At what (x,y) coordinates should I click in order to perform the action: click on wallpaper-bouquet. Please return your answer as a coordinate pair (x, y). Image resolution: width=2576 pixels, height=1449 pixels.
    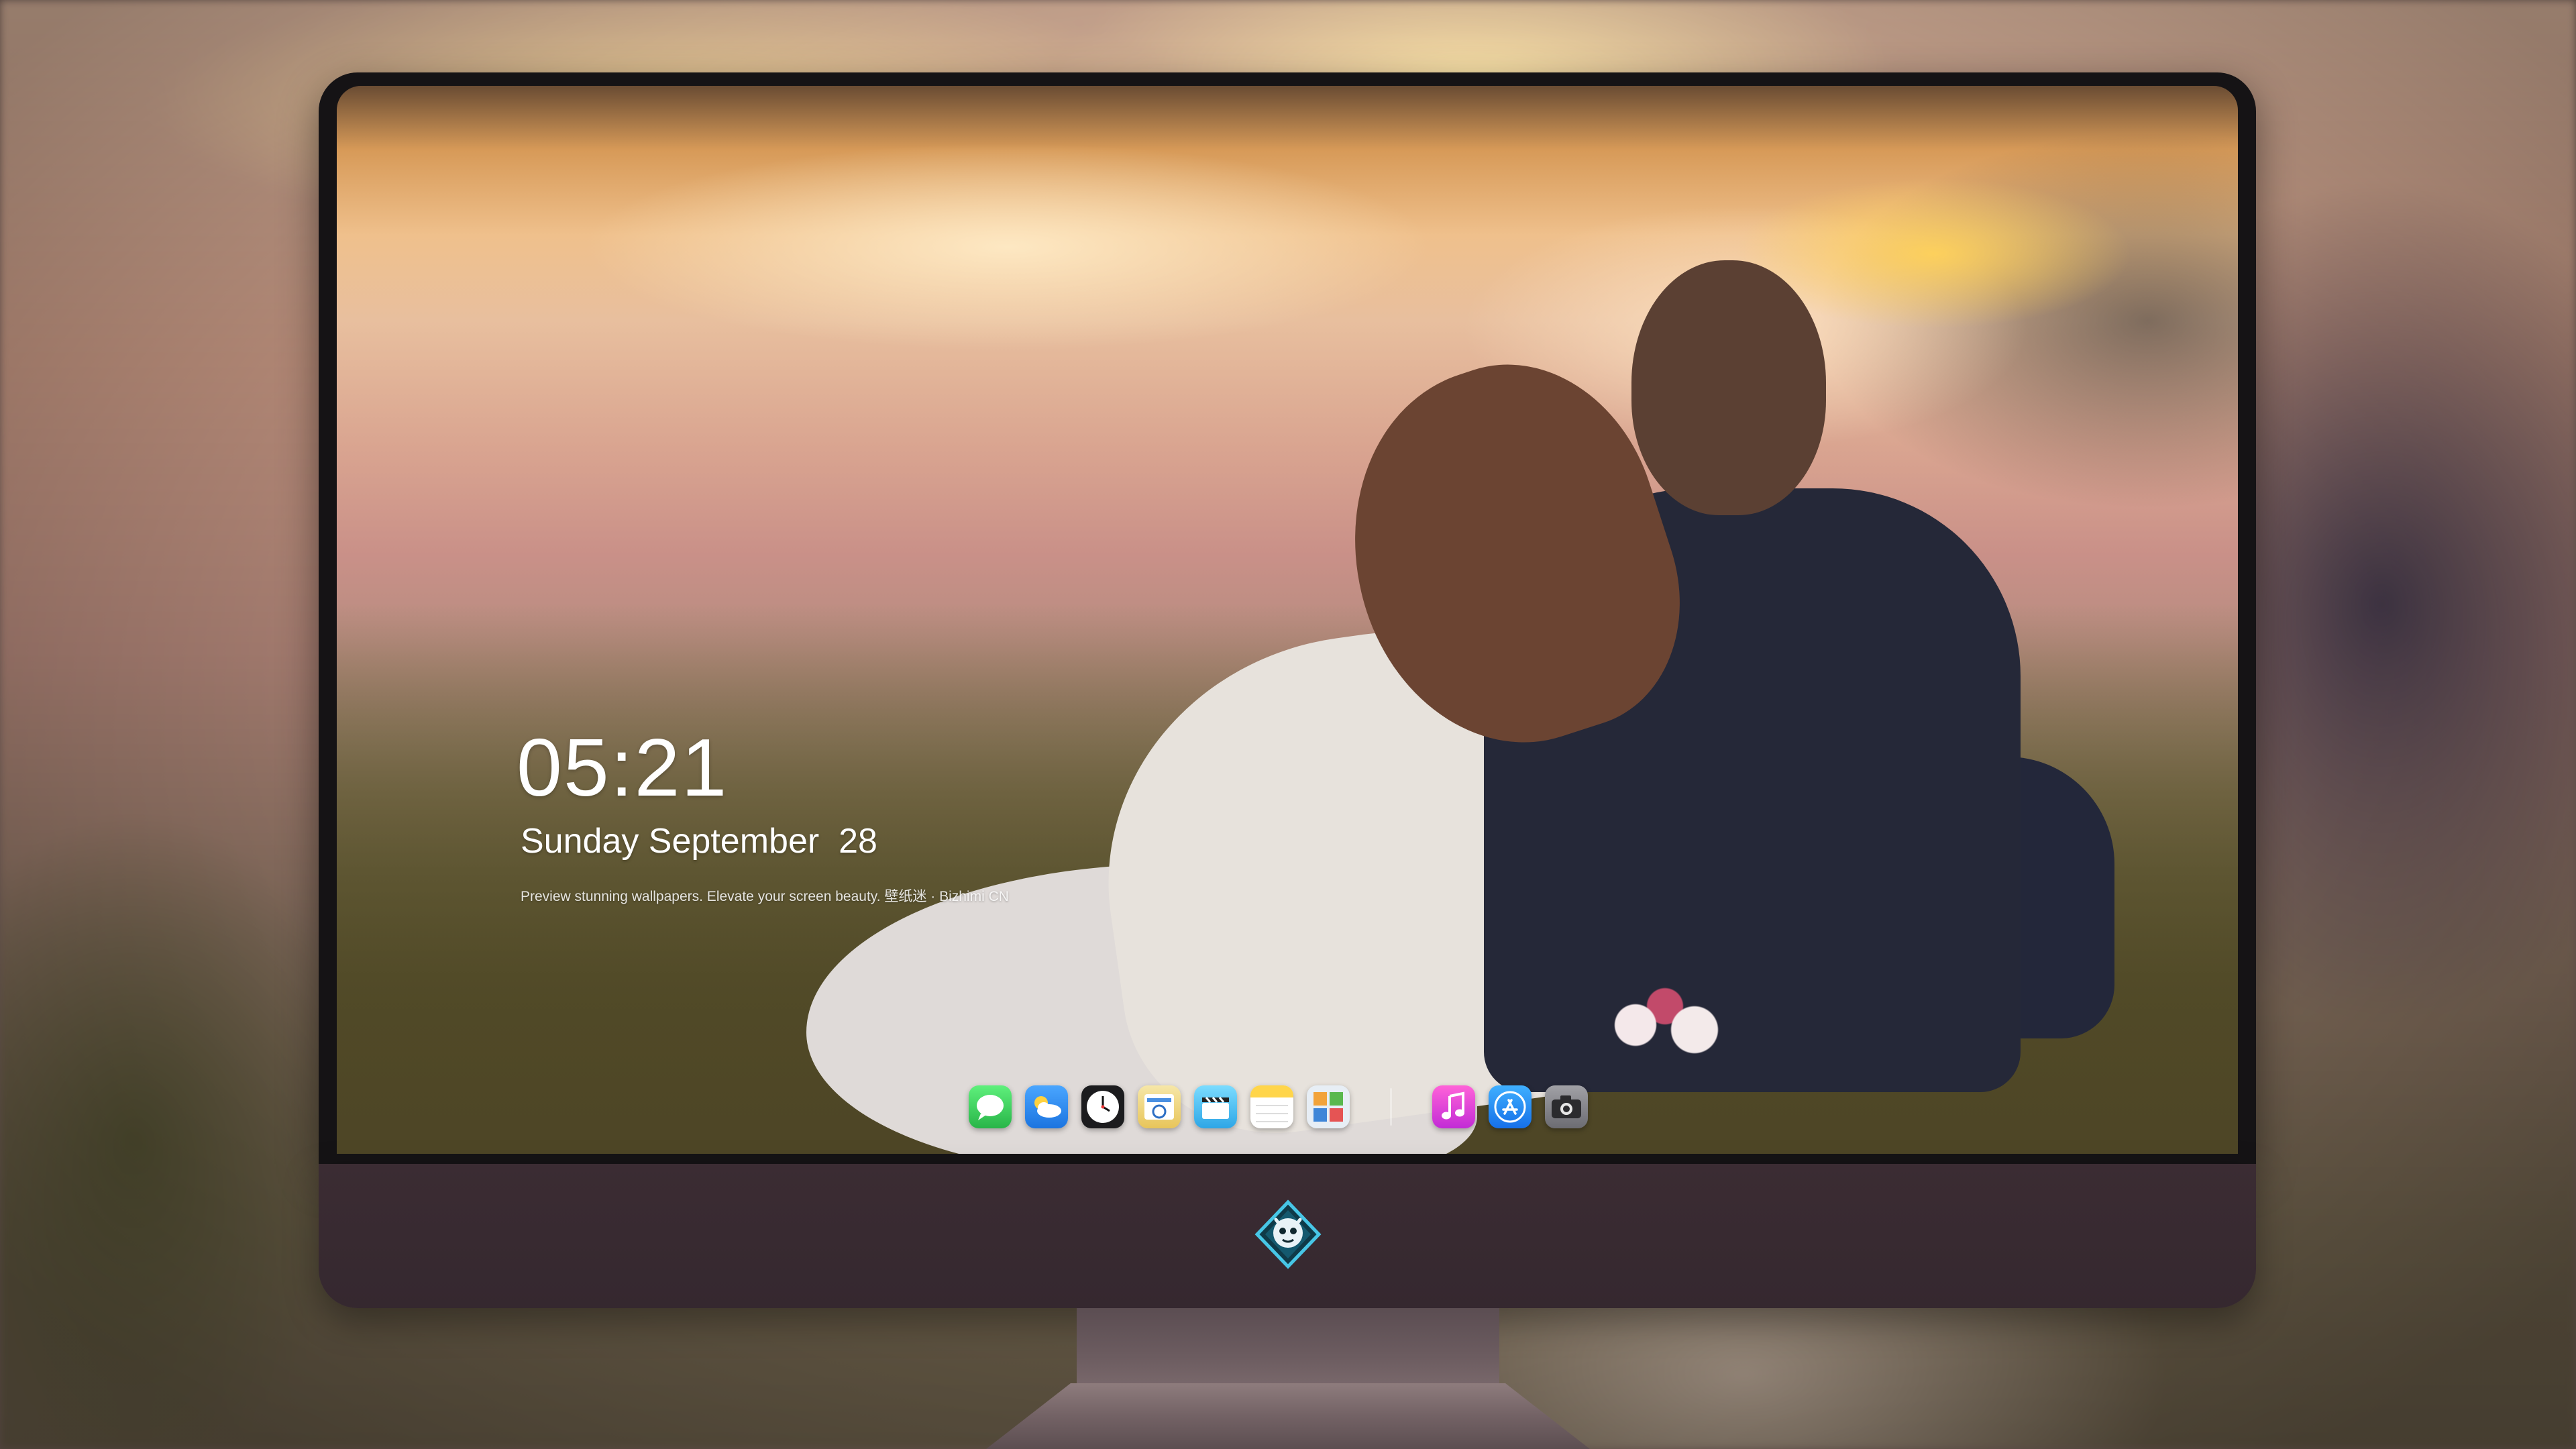
    Looking at the image, I should click on (1665, 1025).